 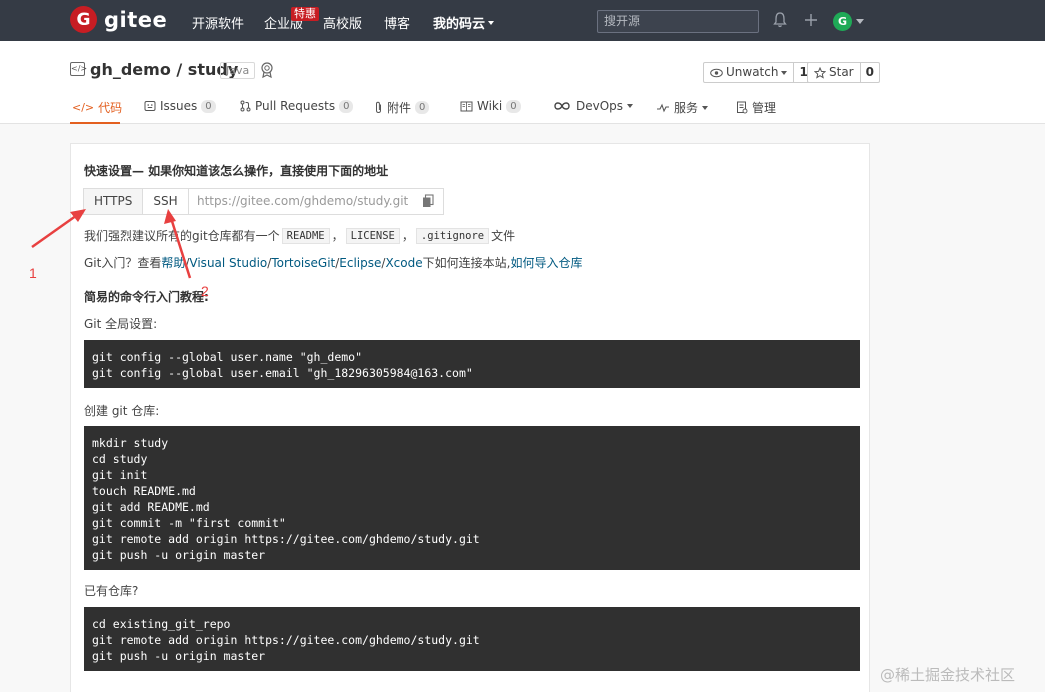 What do you see at coordinates (305, 14) in the screenshot?
I see `hot-badge: 特惠` at bounding box center [305, 14].